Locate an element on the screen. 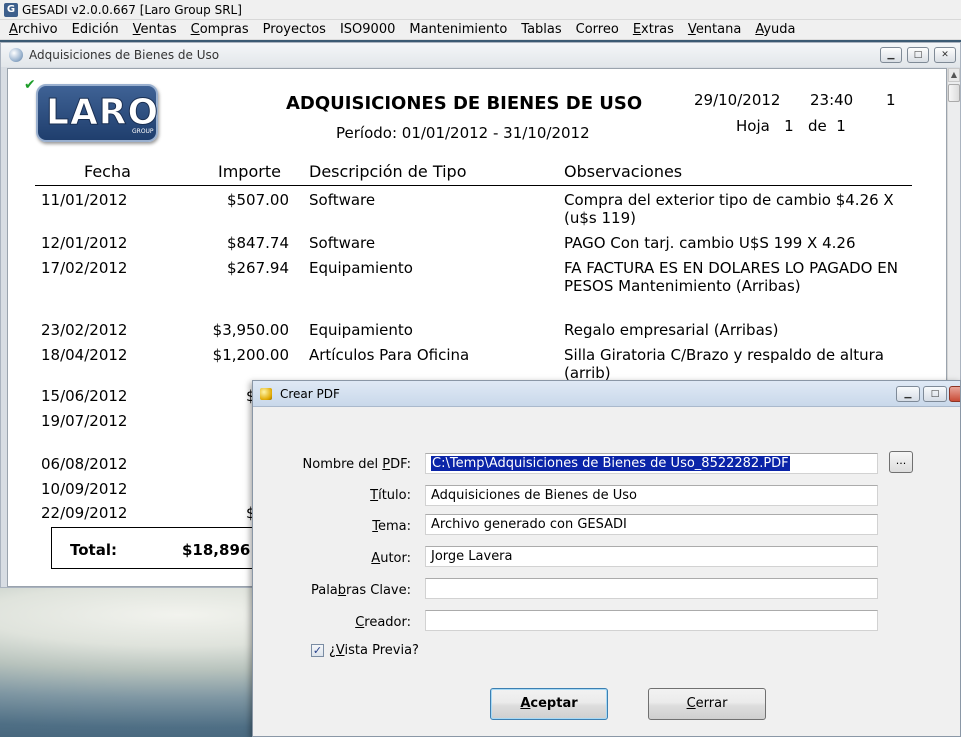  menu-accelerator: C is located at coordinates (195, 29).